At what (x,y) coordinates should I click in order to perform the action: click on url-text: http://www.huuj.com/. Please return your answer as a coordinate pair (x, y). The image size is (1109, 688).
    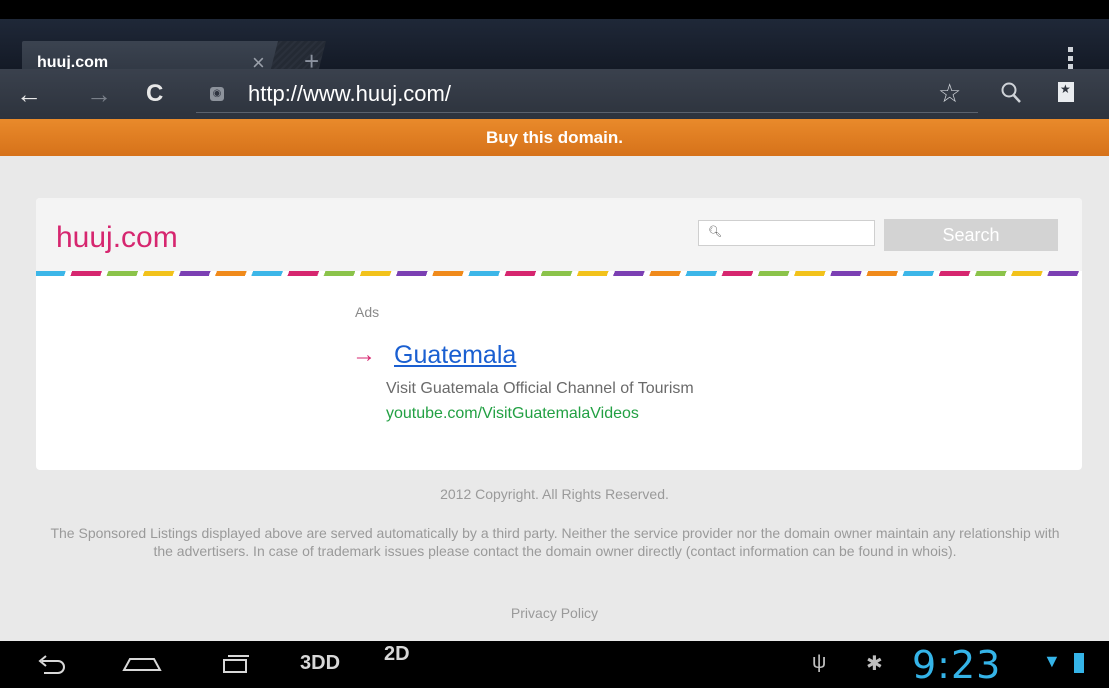
    Looking at the image, I should click on (349, 94).